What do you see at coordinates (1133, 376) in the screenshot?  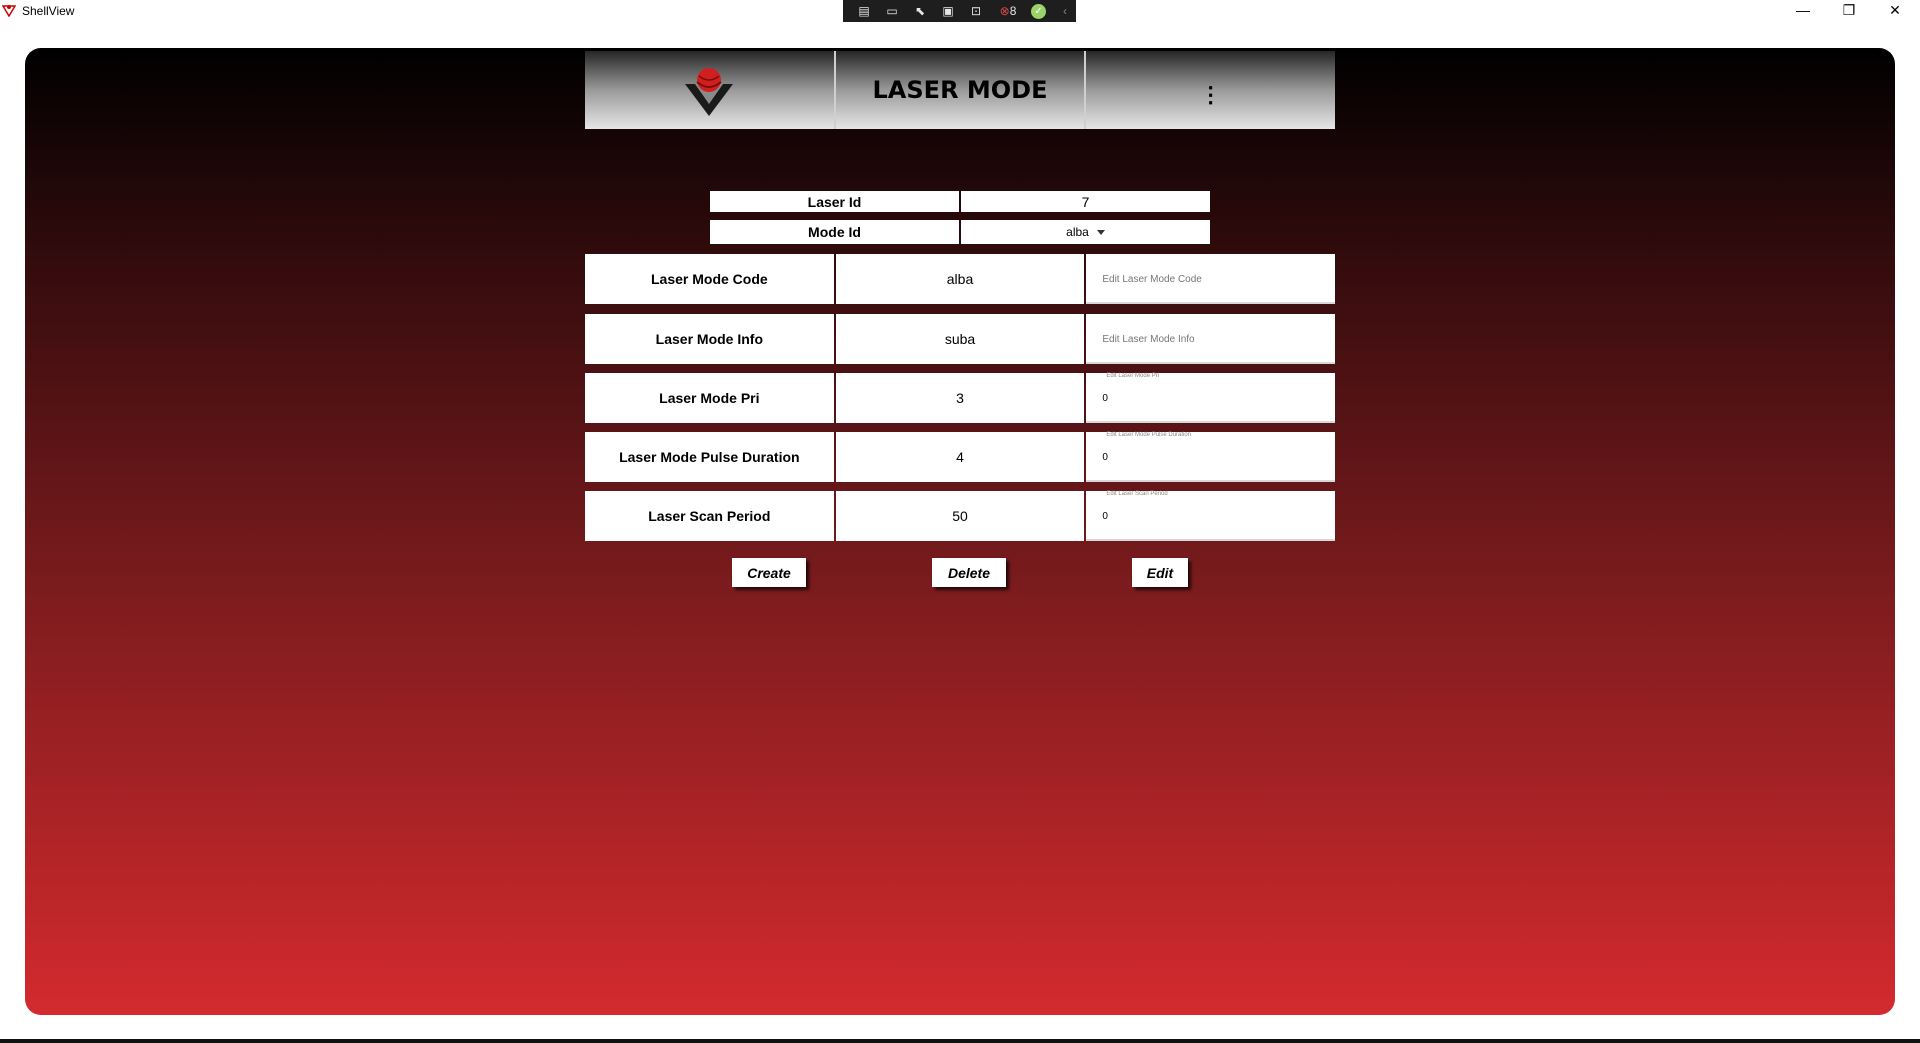 I see `laser-mode-pri-float-label: Edit Laser Mode Pri` at bounding box center [1133, 376].